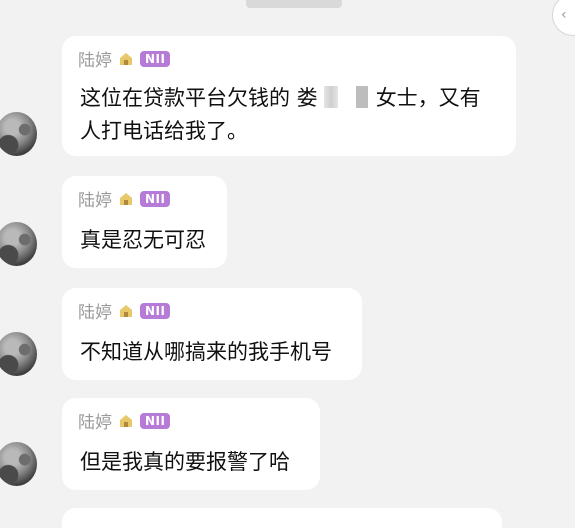  What do you see at coordinates (212, 334) in the screenshot?
I see `message-bubble: 陆婷 NII 不知道从哪搞来的我手机号` at bounding box center [212, 334].